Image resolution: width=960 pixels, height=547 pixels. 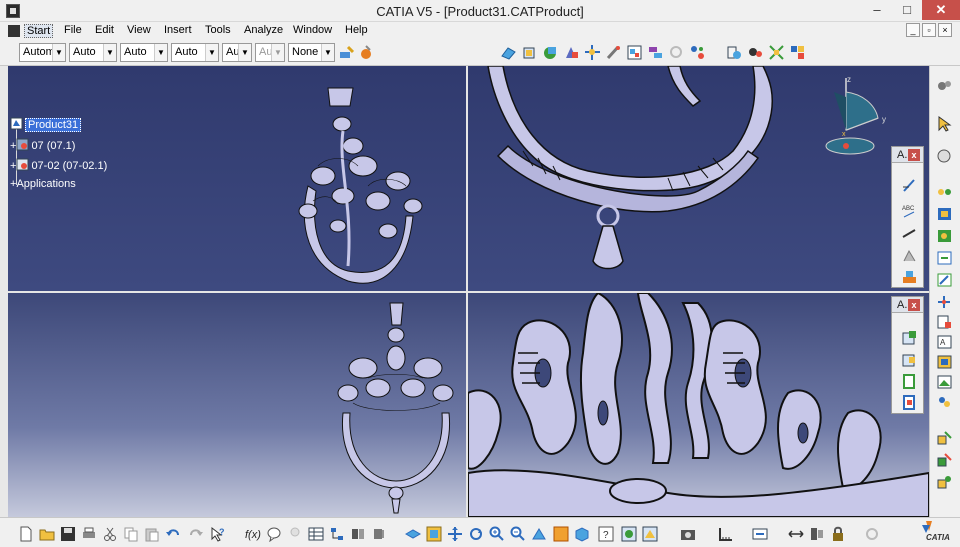 I want to click on fly-mode-icon, so click(x=944, y=156).